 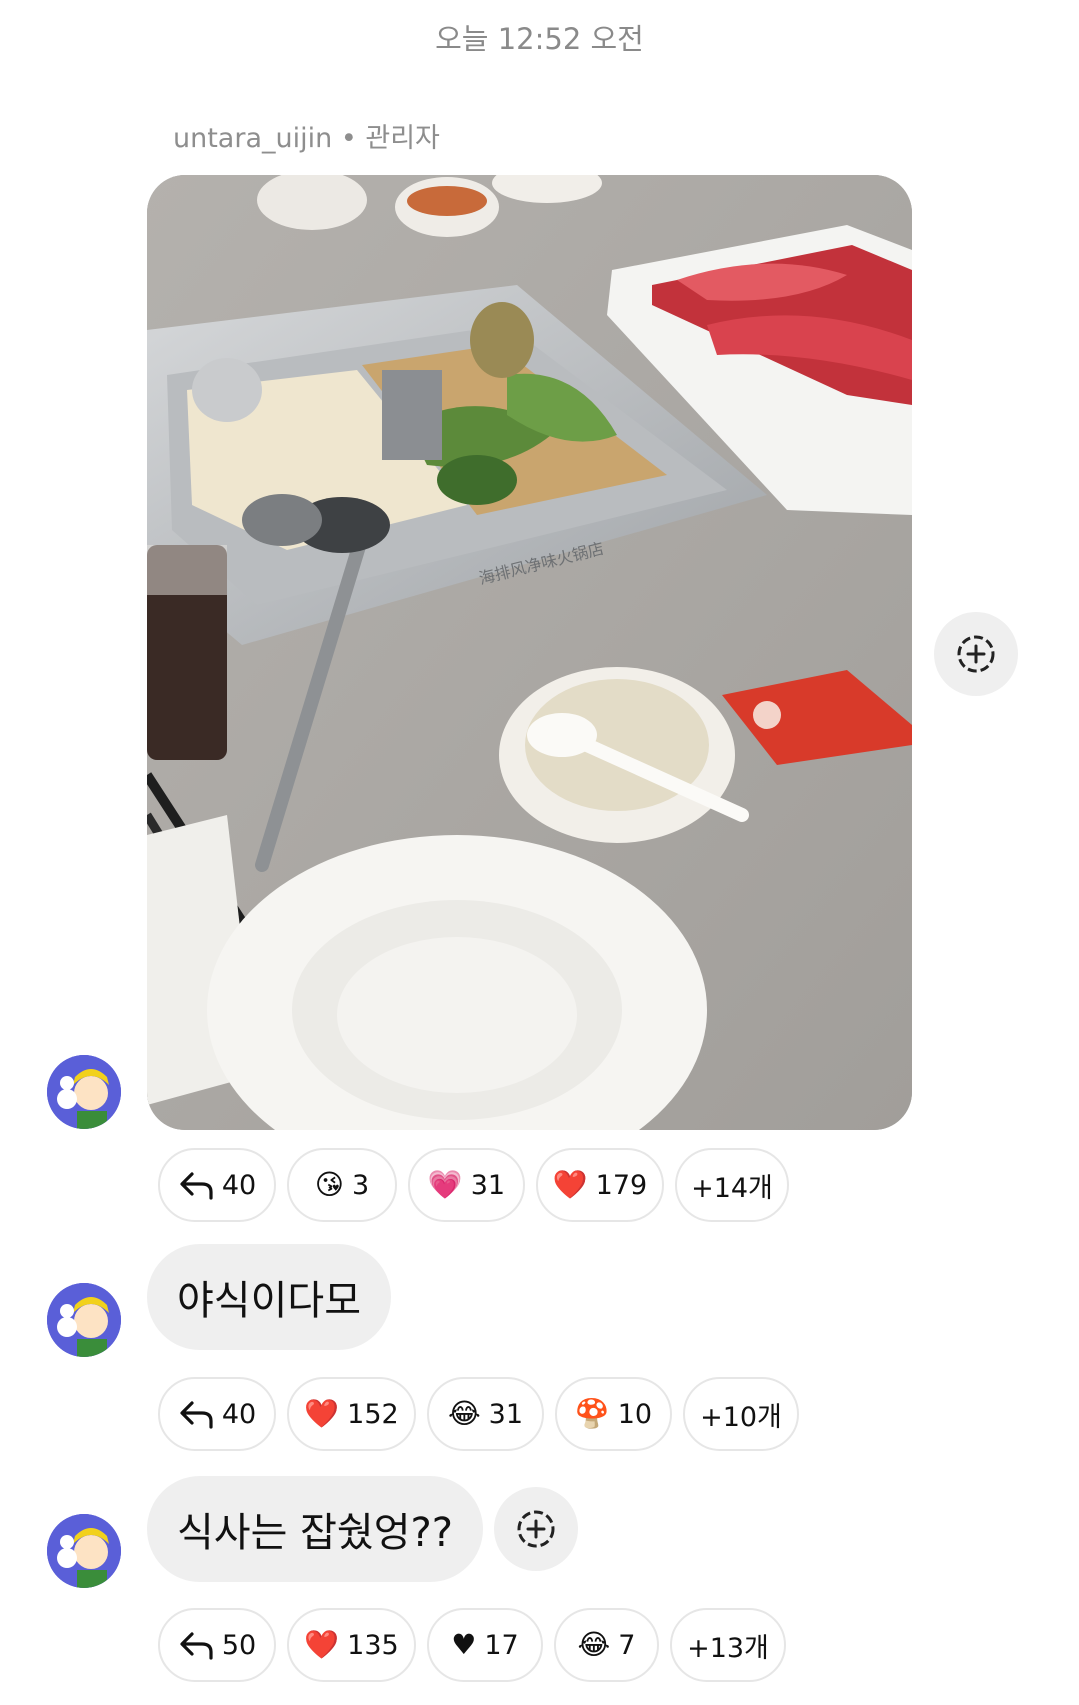 What do you see at coordinates (464, 1644) in the screenshot?
I see `black-heart-emoji: ♥` at bounding box center [464, 1644].